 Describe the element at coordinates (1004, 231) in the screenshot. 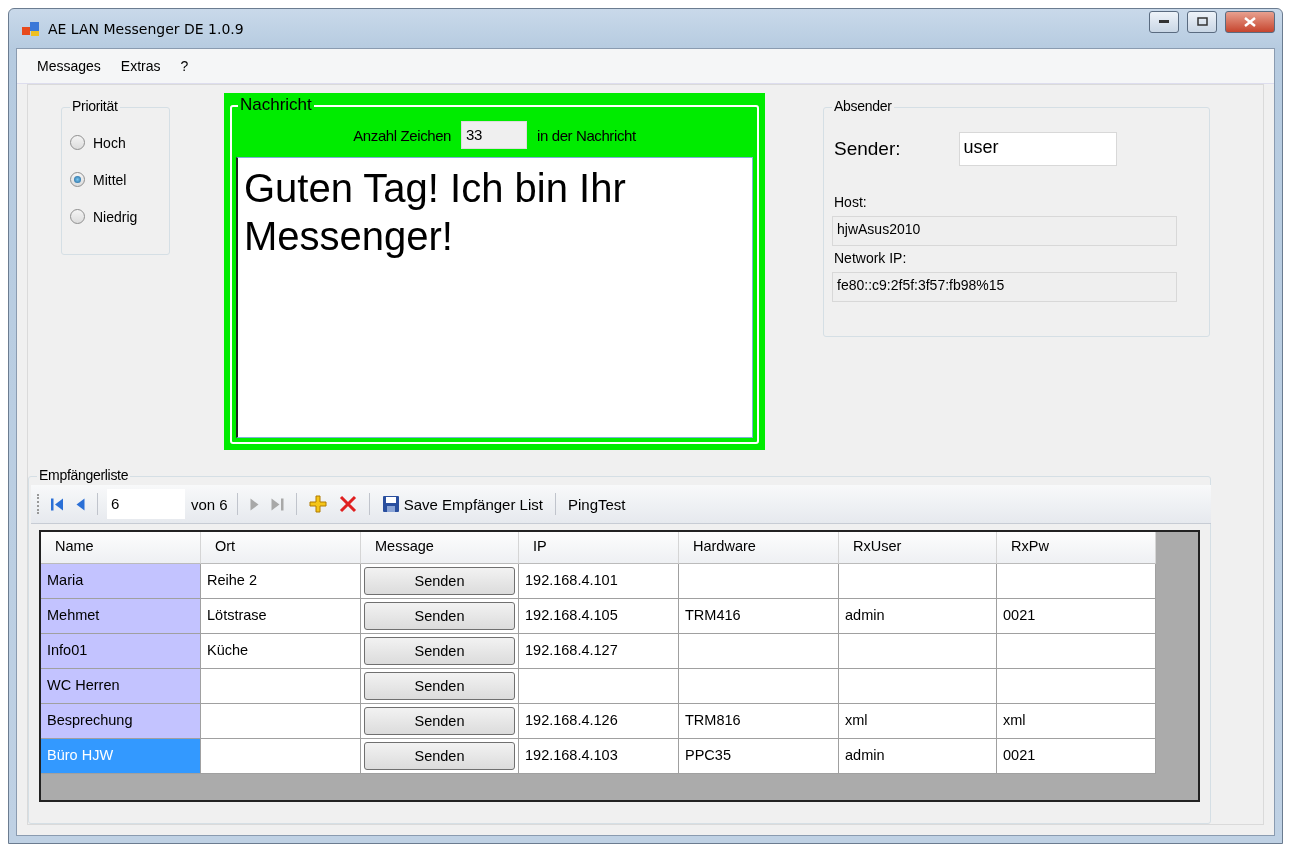

I see `host-field: hjwAsus2010` at that location.